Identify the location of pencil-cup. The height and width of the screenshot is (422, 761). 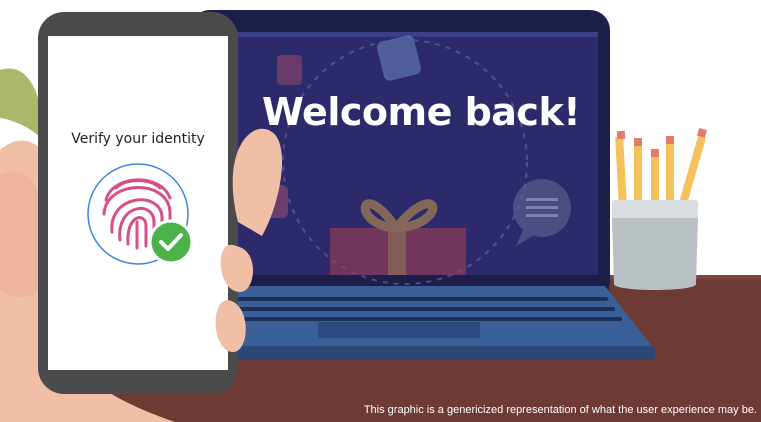
(659, 209).